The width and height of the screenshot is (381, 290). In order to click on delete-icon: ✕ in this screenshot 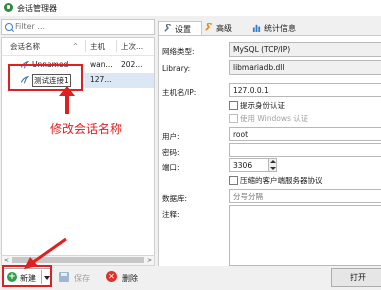, I will do `click(111, 276)`.